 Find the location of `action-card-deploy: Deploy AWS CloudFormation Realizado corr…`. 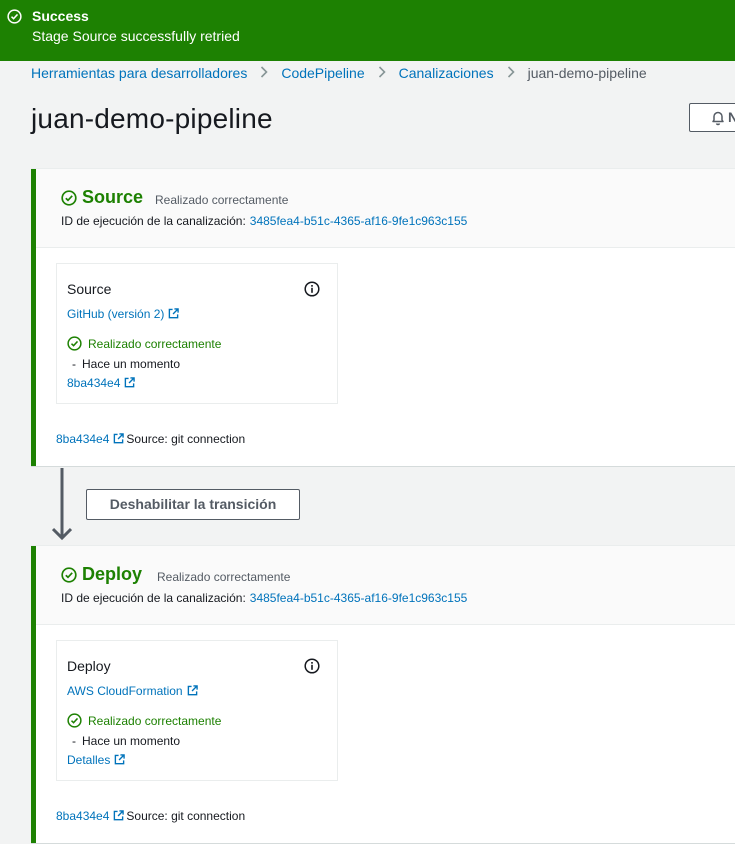

action-card-deploy: Deploy AWS CloudFormation Realizado corr… is located at coordinates (197, 710).